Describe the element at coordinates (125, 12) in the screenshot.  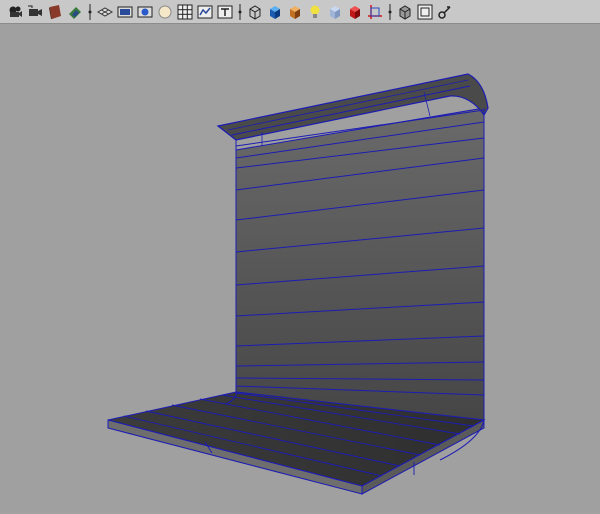
I see `film-gate-icon` at that location.